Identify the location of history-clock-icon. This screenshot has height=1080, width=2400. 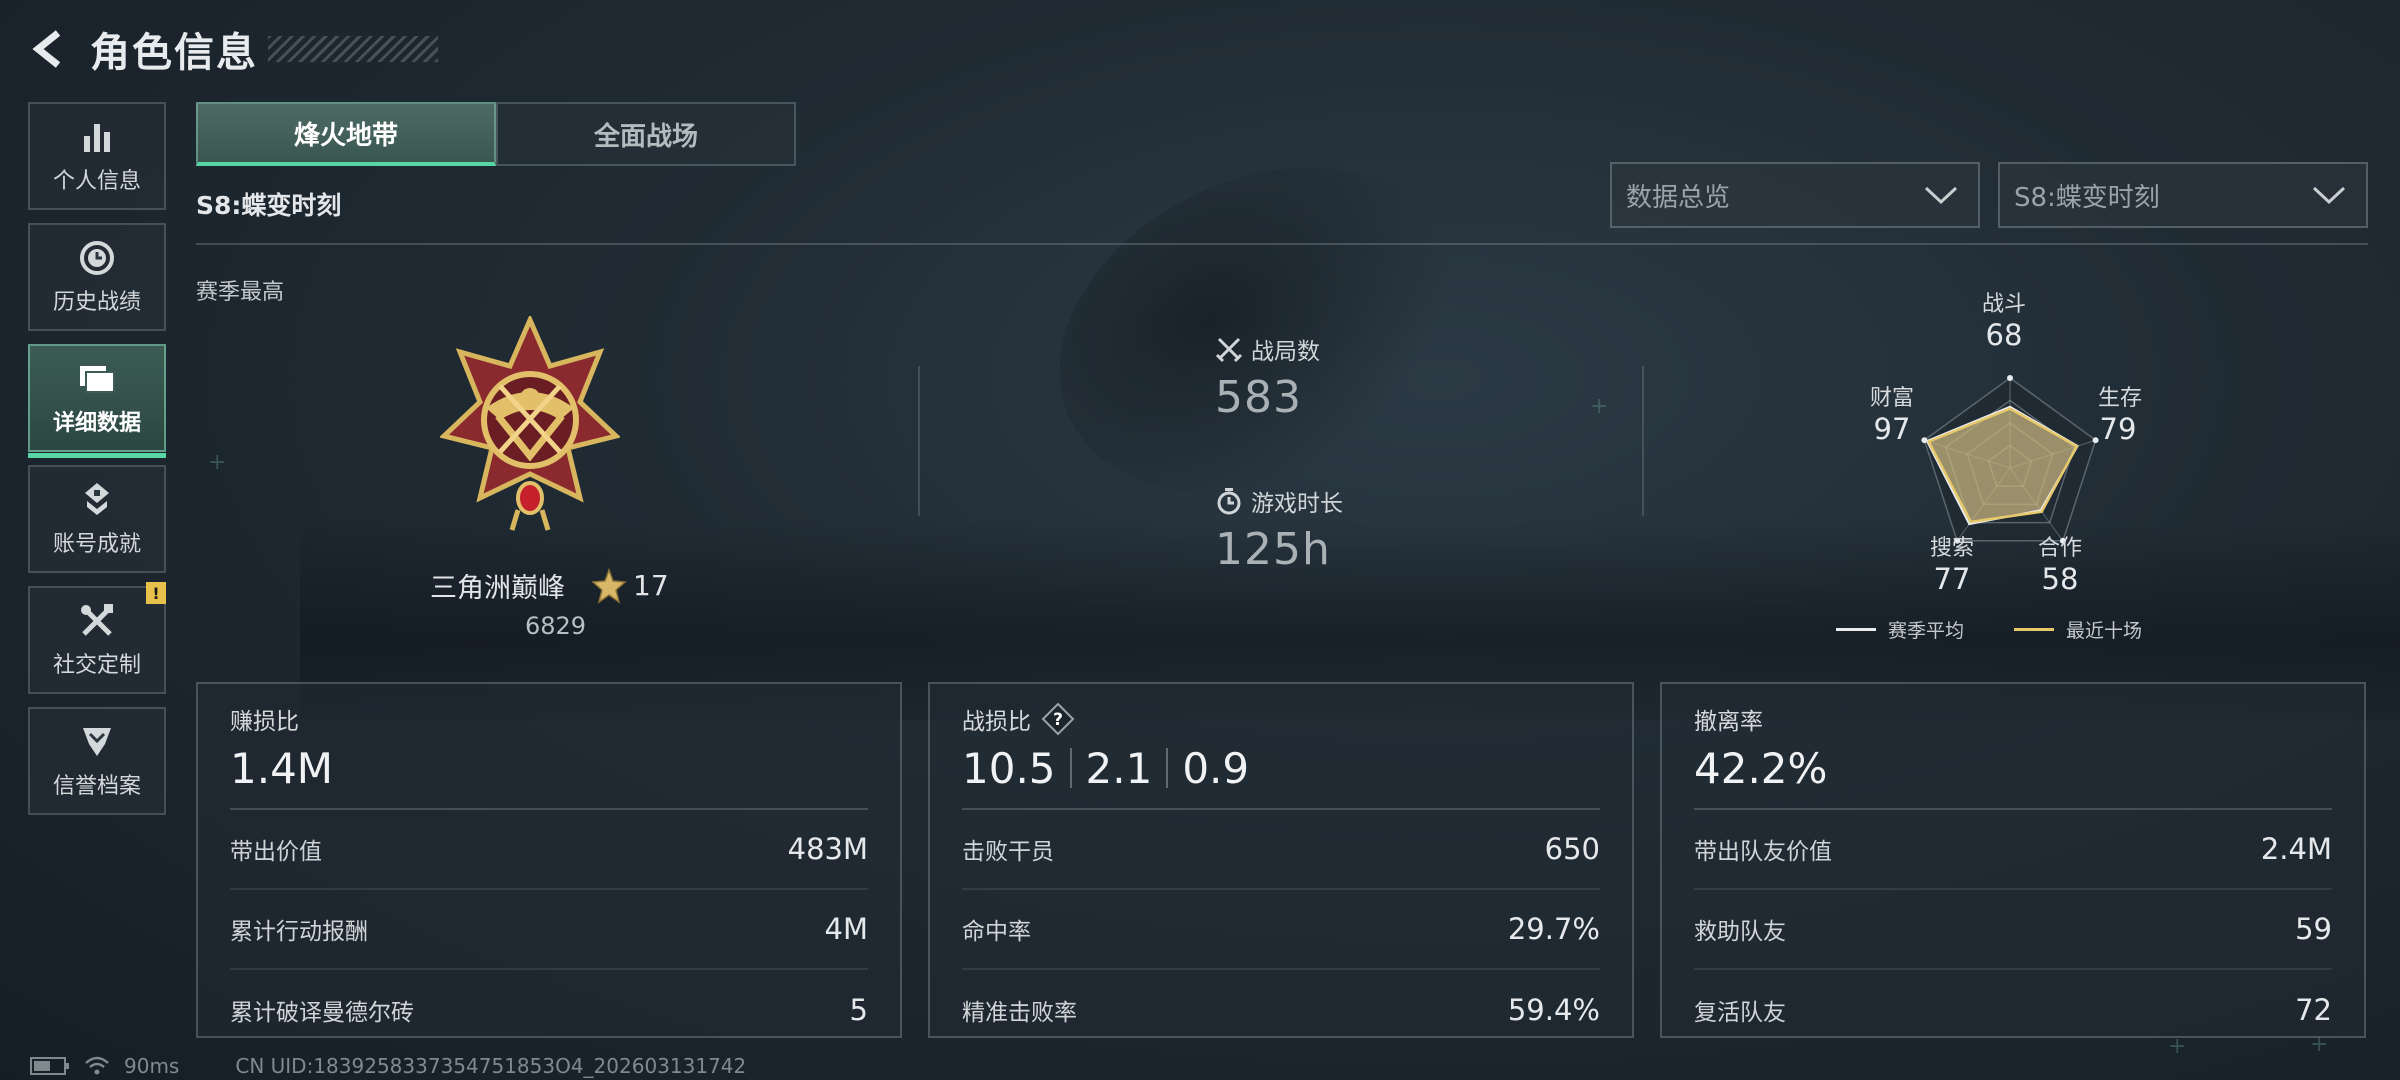
(97, 258).